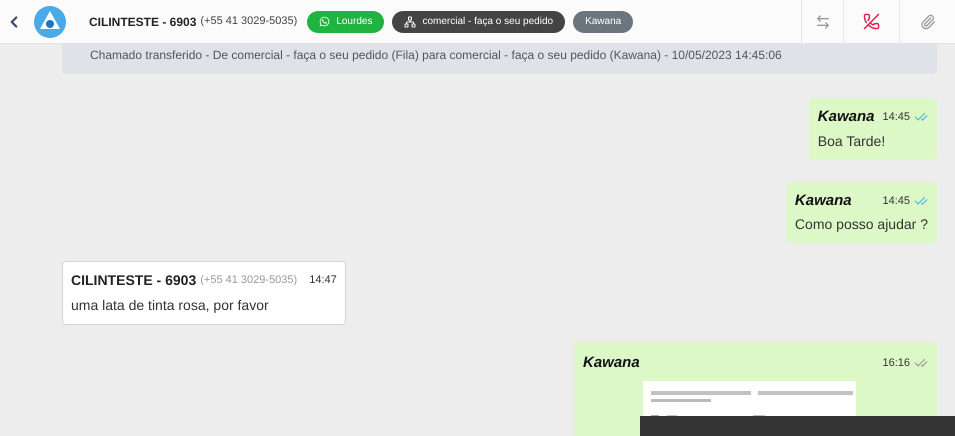  I want to click on transfer-icon, so click(822, 22).